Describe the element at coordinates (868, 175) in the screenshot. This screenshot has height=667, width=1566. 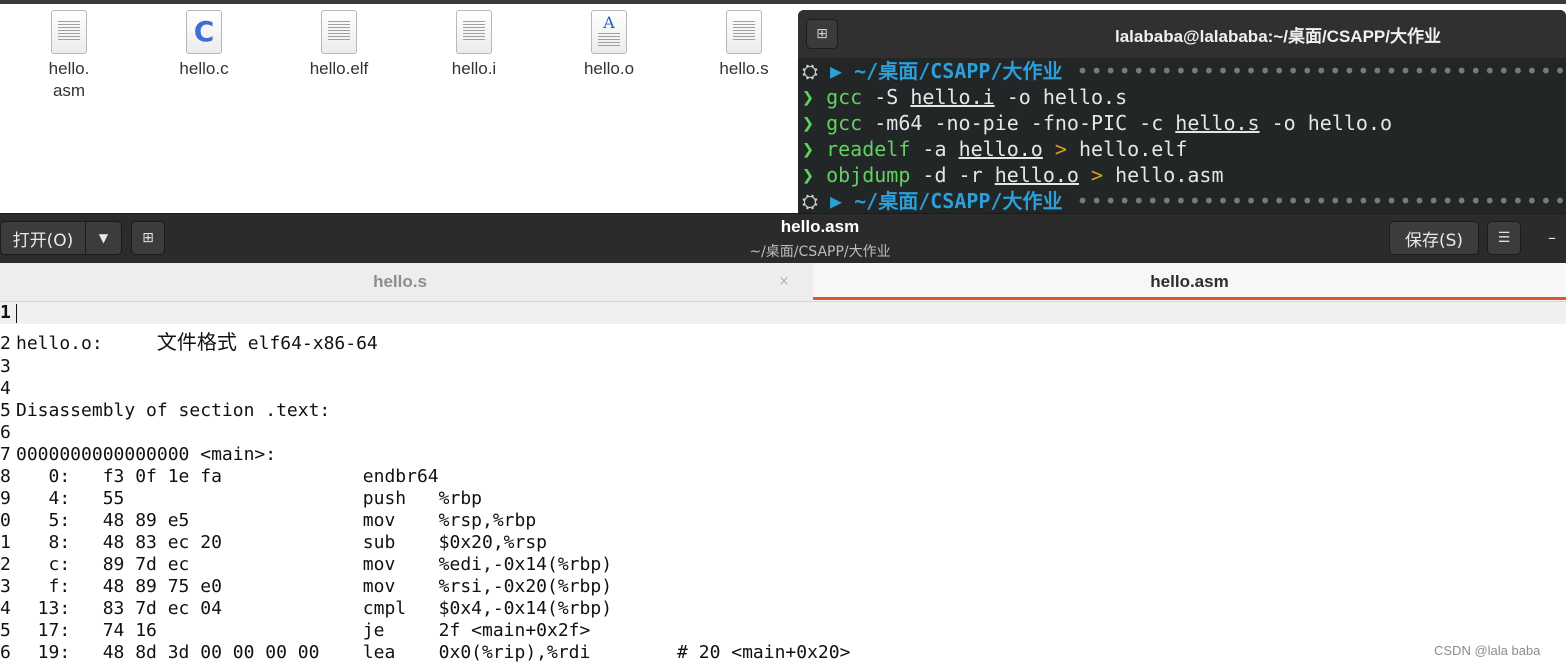
I see `command-name: objdump` at that location.